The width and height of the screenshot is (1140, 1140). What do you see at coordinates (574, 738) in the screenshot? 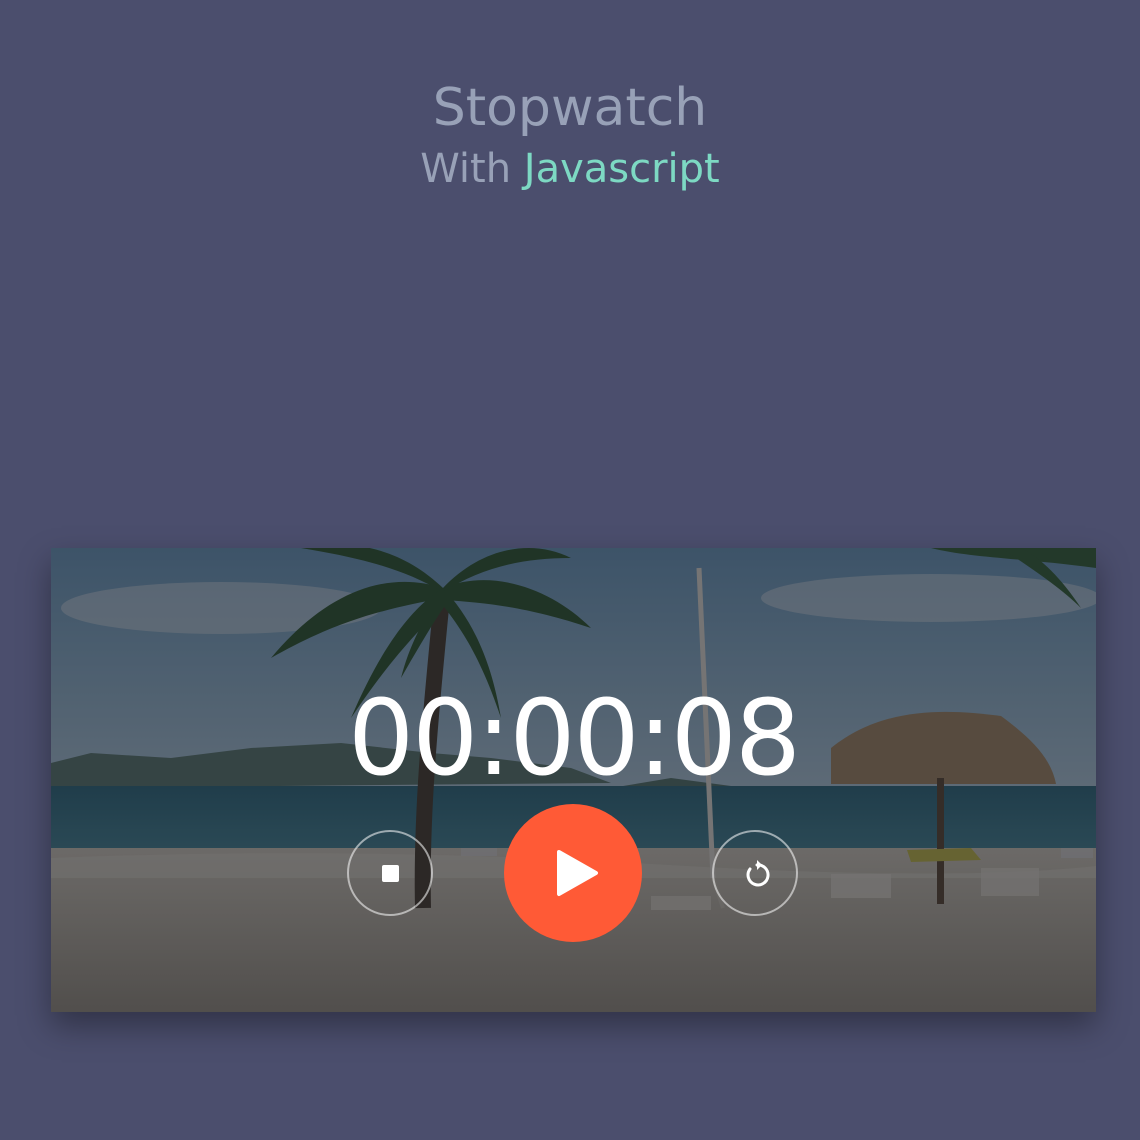
I see `time-display: 00:00:08` at bounding box center [574, 738].